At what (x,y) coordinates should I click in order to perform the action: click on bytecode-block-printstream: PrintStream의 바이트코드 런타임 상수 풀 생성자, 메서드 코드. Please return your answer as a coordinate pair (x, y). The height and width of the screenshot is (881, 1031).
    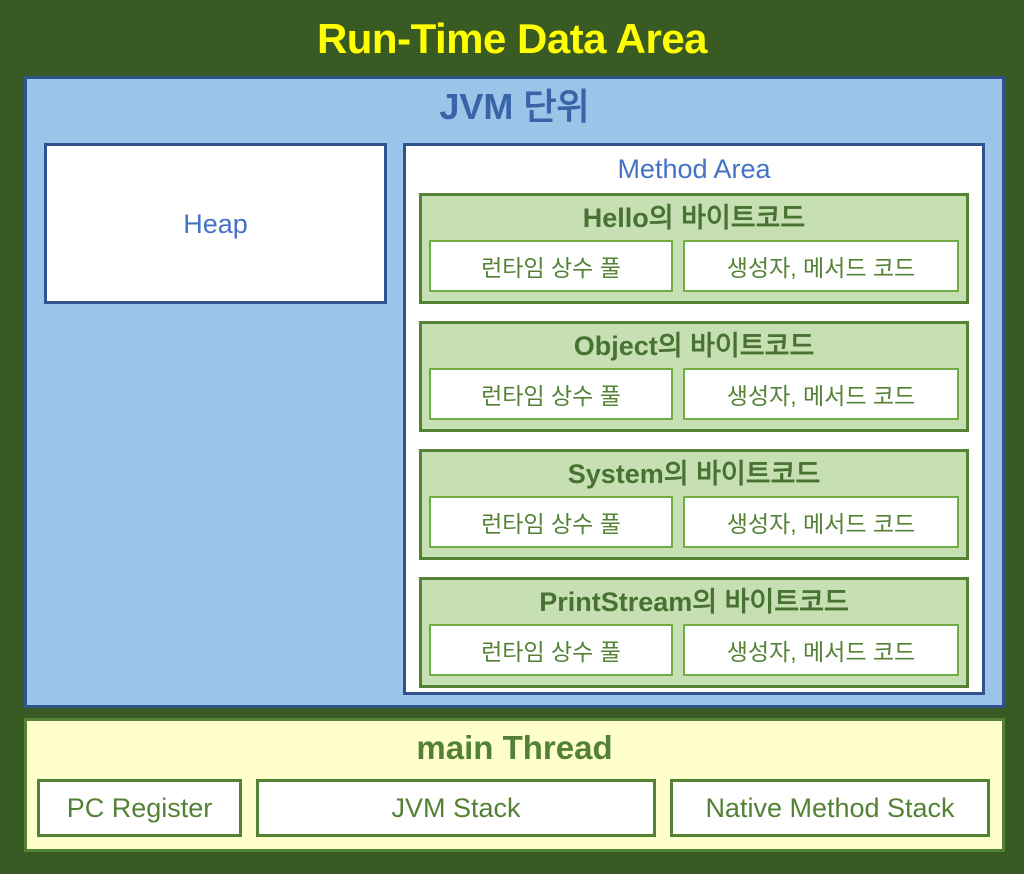
    Looking at the image, I should click on (694, 632).